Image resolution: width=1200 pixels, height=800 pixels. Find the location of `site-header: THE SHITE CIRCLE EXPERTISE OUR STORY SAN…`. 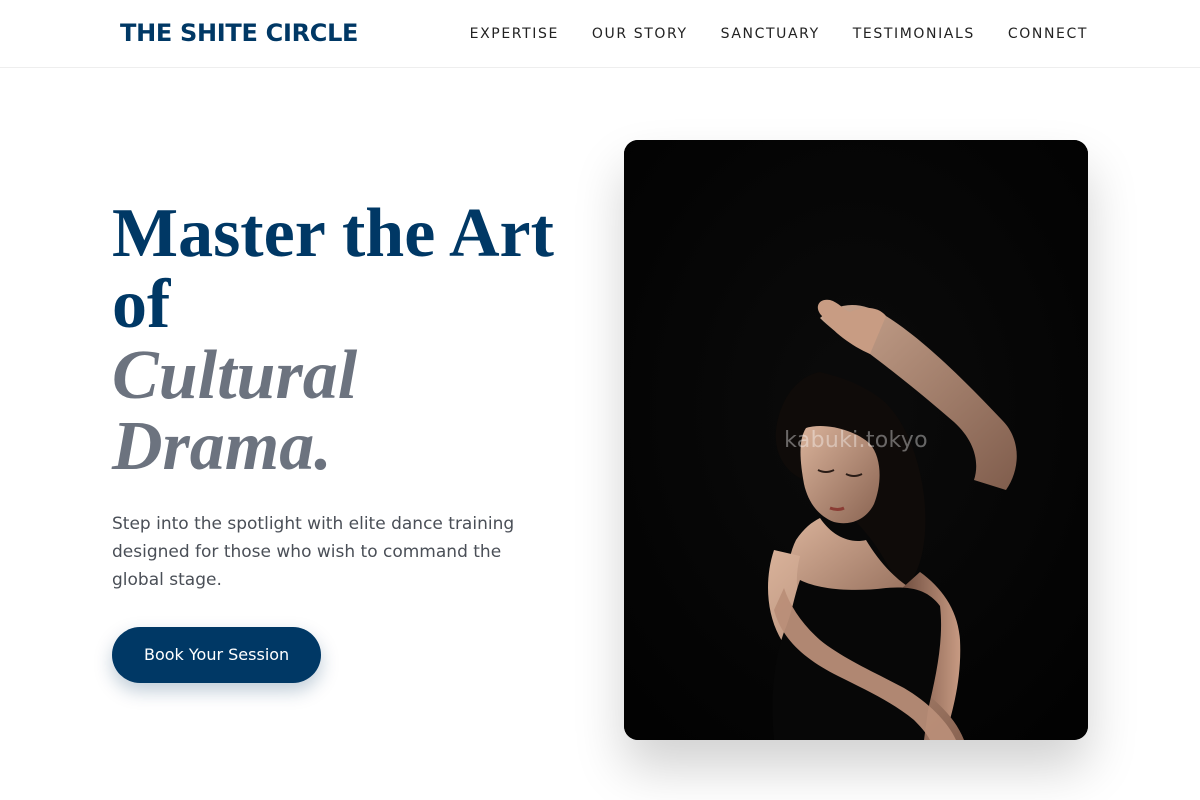

site-header: THE SHITE CIRCLE EXPERTISE OUR STORY SAN… is located at coordinates (600, 34).